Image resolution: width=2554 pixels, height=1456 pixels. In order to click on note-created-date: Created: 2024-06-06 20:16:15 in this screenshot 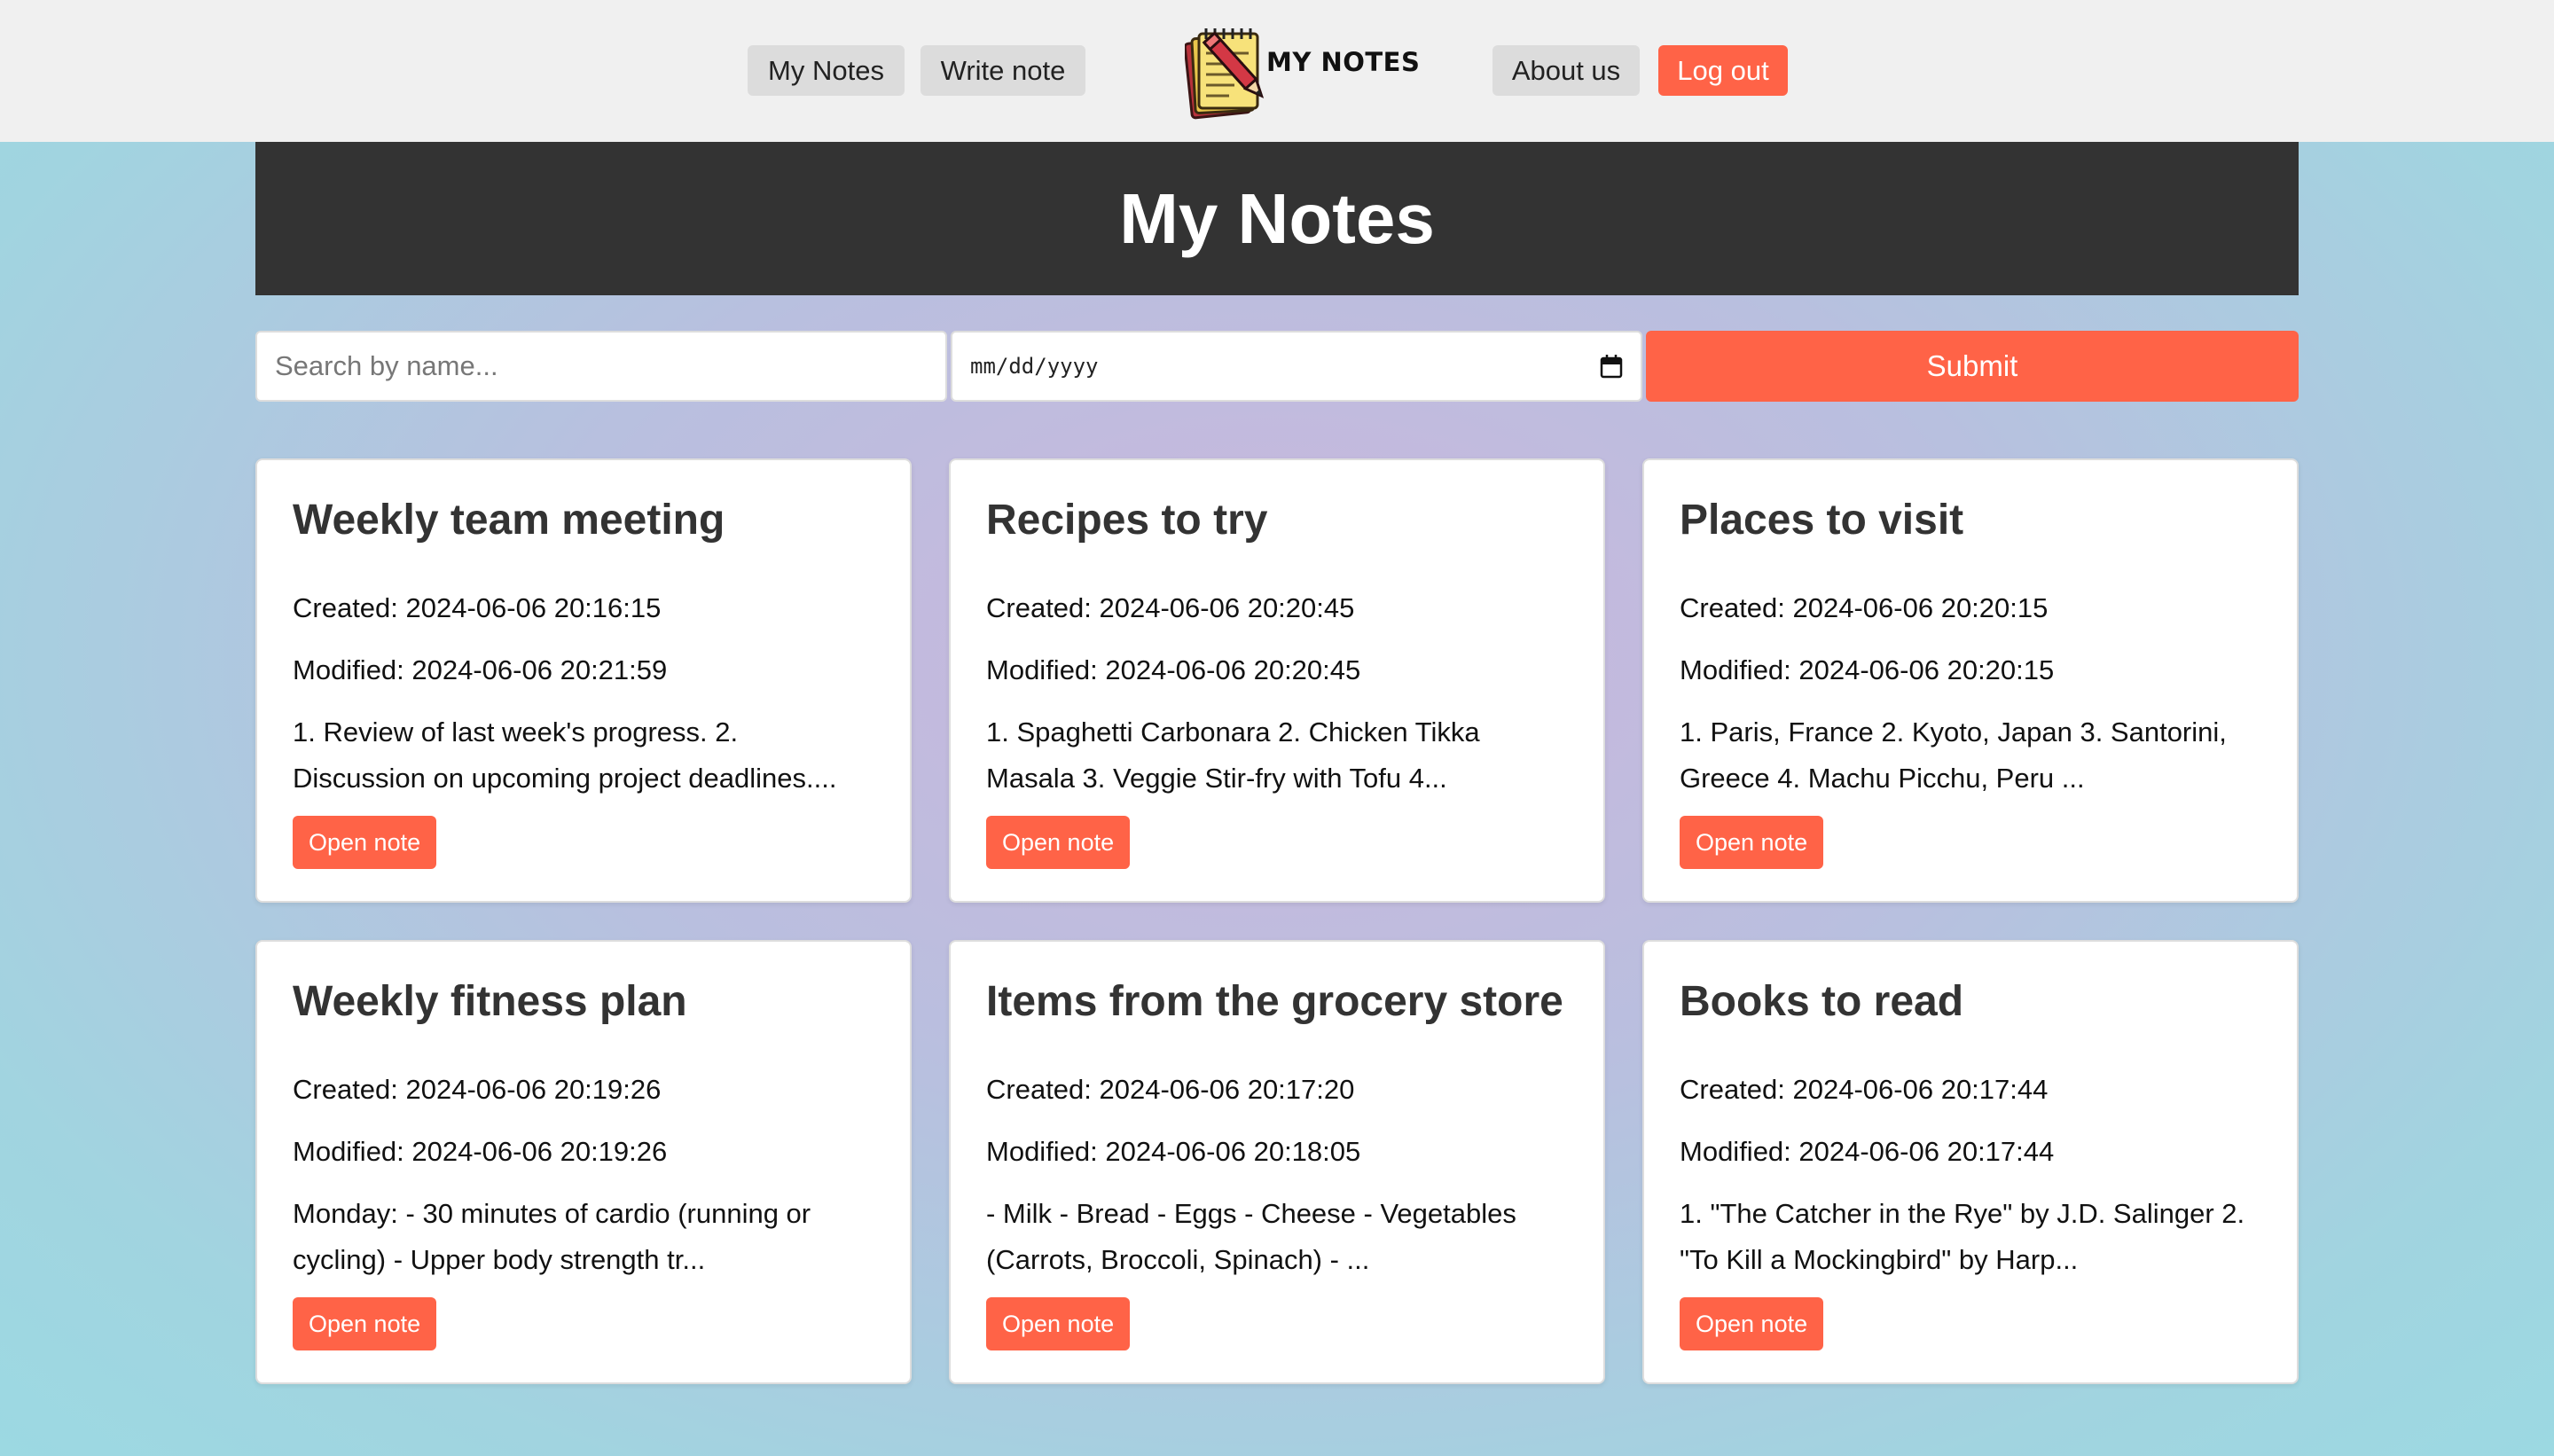, I will do `click(477, 607)`.